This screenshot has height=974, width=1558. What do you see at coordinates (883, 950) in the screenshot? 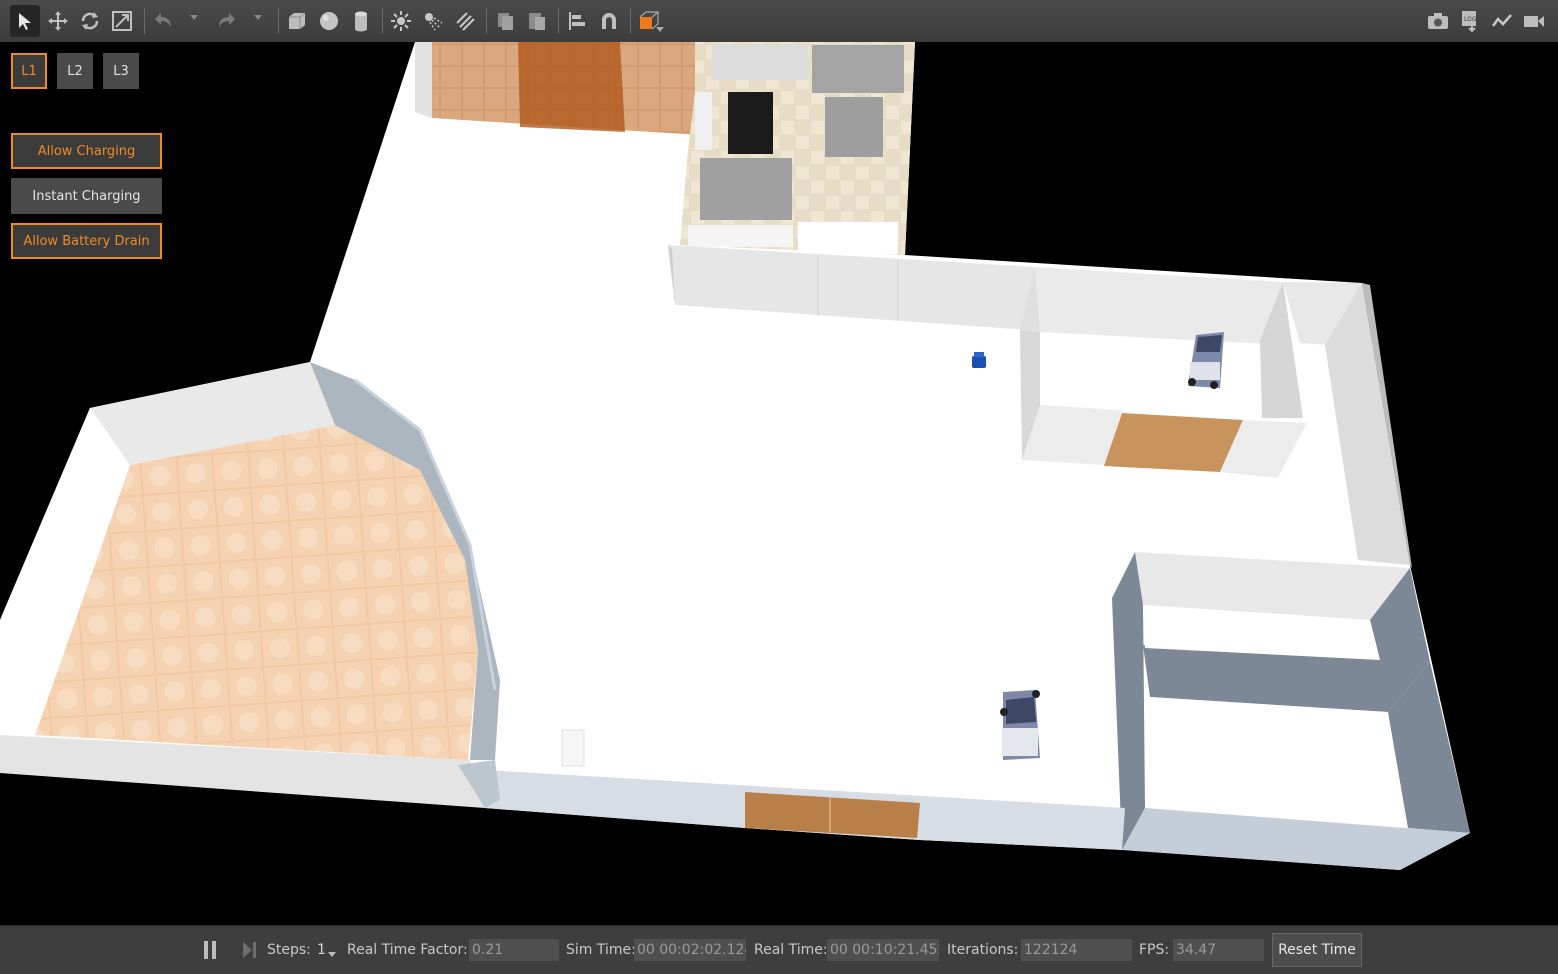
I see `real-time-field: 00 00:10:21.452` at bounding box center [883, 950].